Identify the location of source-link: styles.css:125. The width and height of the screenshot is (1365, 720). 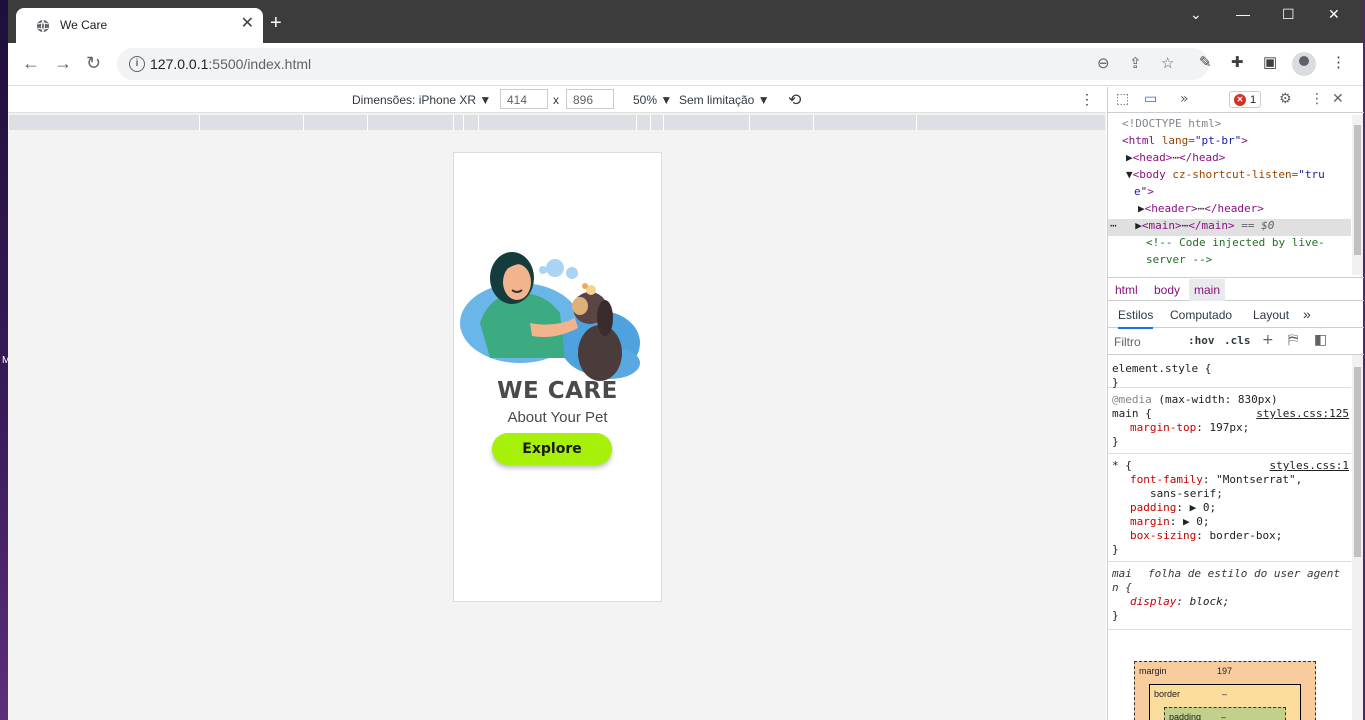
(1302, 413).